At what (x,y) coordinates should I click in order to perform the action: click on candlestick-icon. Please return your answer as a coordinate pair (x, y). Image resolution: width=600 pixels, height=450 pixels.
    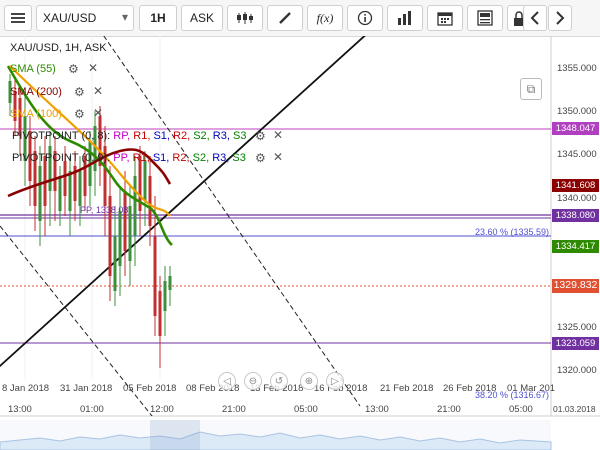
    Looking at the image, I should click on (245, 18).